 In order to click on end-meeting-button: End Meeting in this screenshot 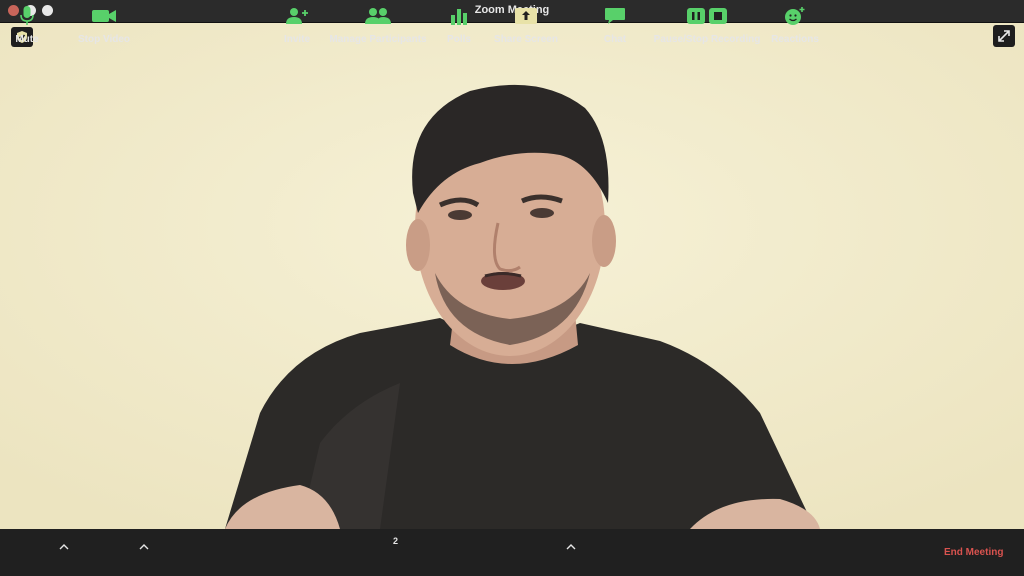, I will do `click(973, 552)`.